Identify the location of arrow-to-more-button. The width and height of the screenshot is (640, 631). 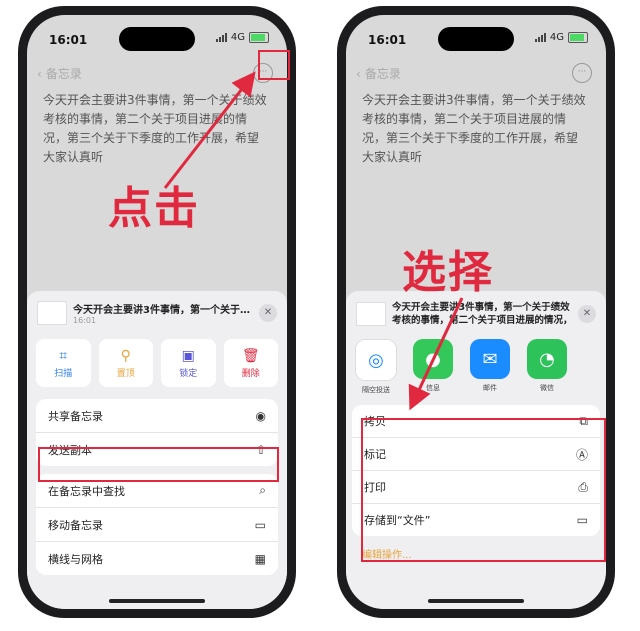
(209, 130).